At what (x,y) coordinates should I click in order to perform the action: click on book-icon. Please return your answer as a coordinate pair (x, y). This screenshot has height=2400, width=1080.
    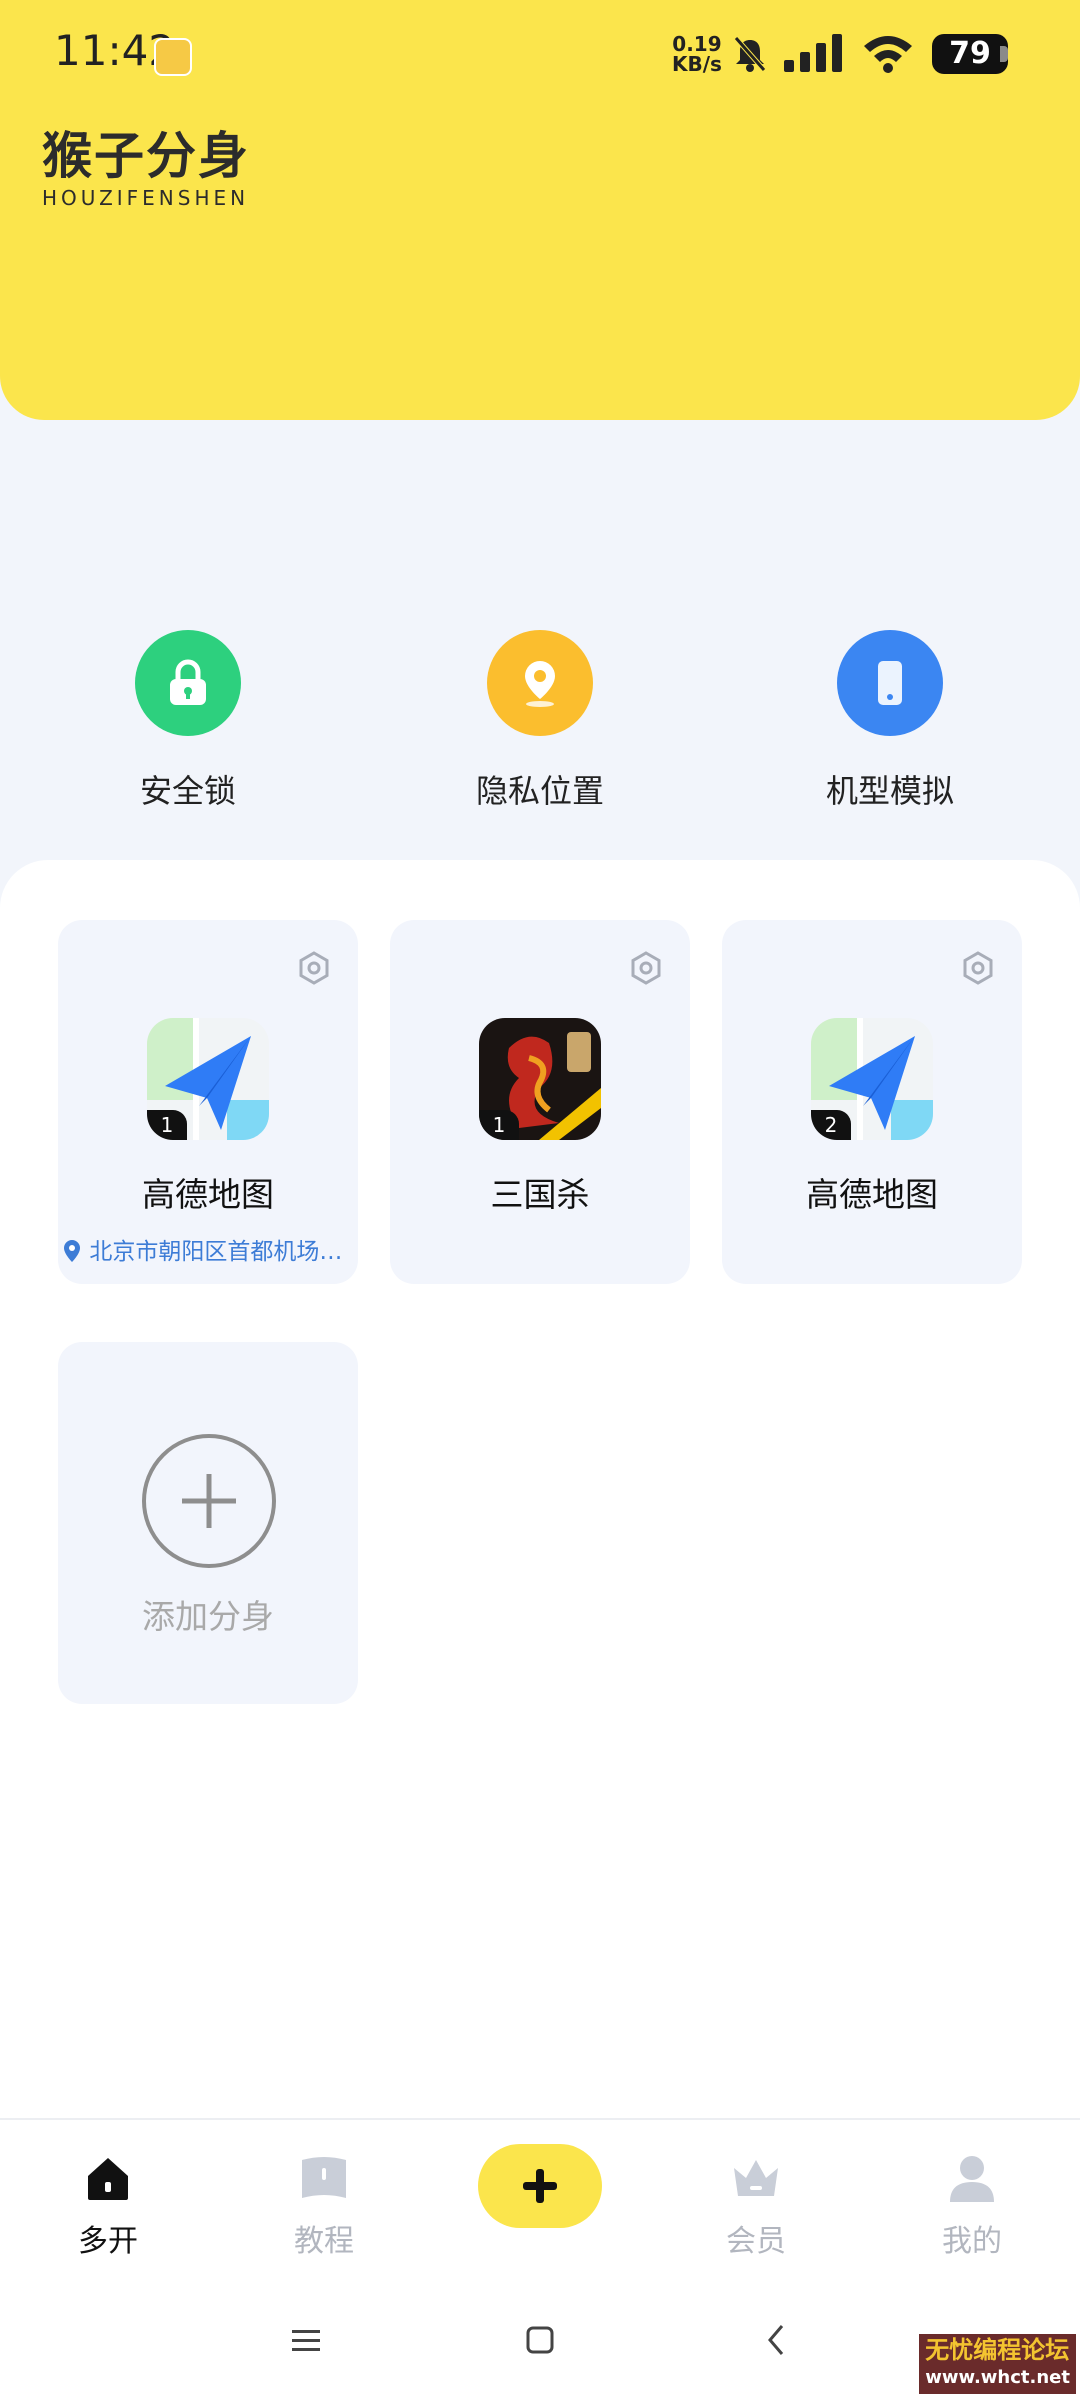
    Looking at the image, I should click on (324, 2177).